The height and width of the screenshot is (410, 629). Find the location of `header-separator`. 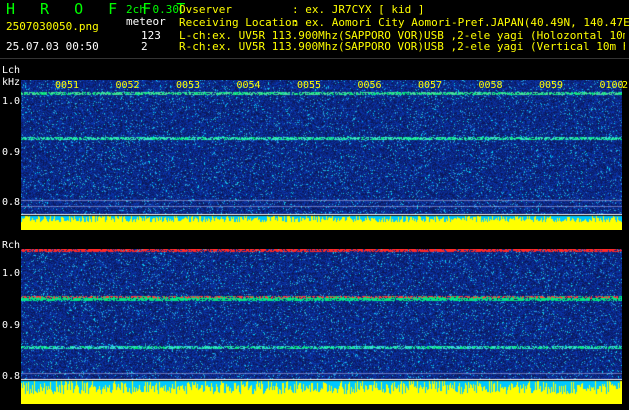

header-separator is located at coordinates (314, 58).